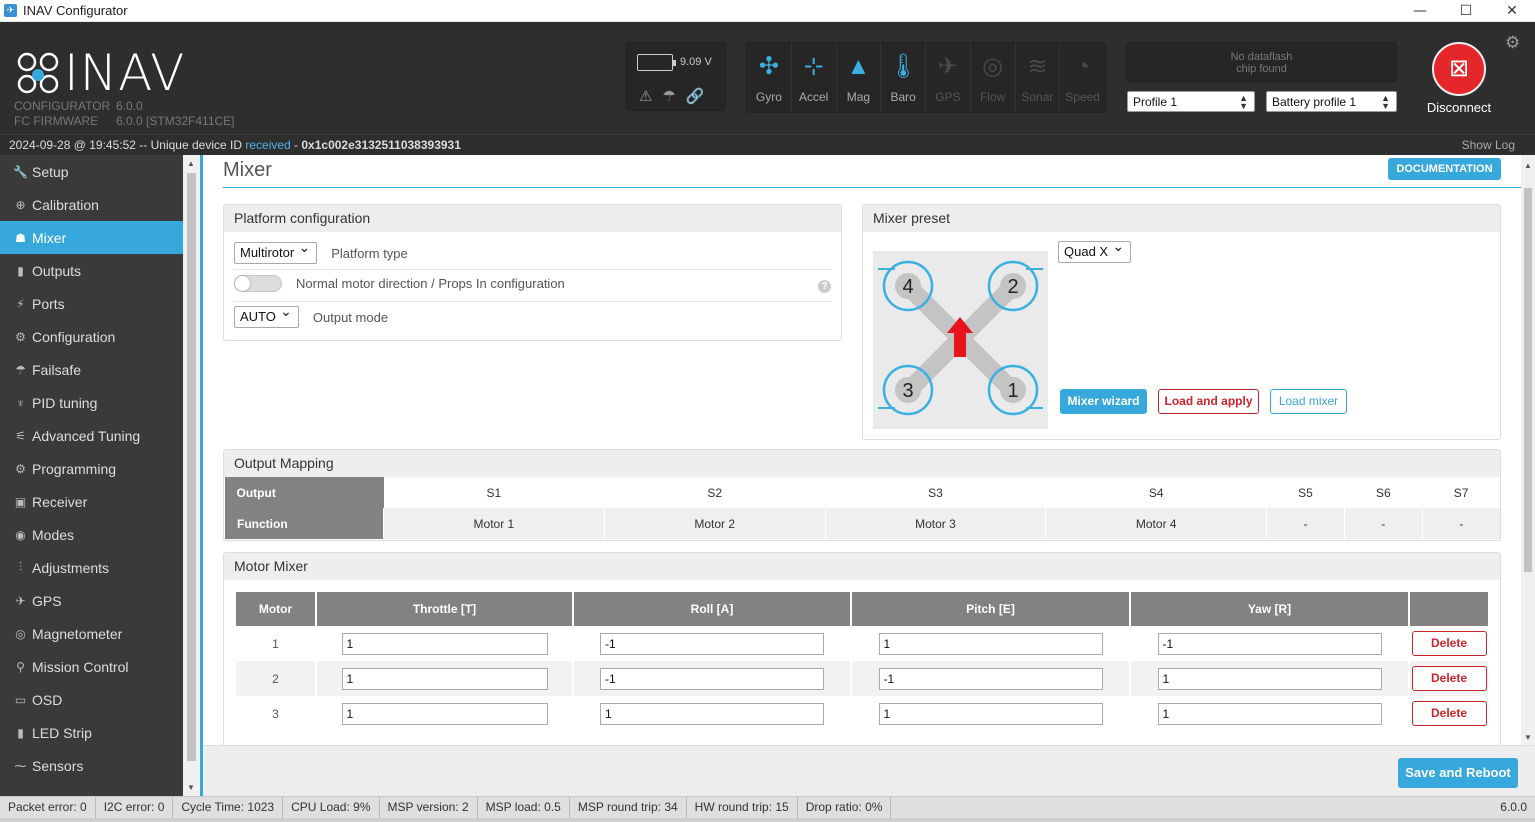  Describe the element at coordinates (20, 402) in the screenshot. I see `pid-icon: ♆` at that location.